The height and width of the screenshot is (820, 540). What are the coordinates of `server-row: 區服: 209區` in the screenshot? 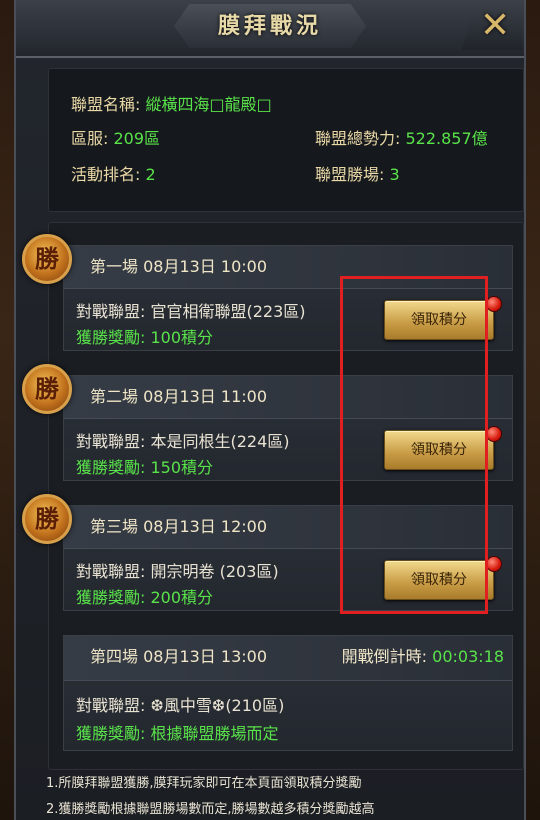 It's located at (115, 137).